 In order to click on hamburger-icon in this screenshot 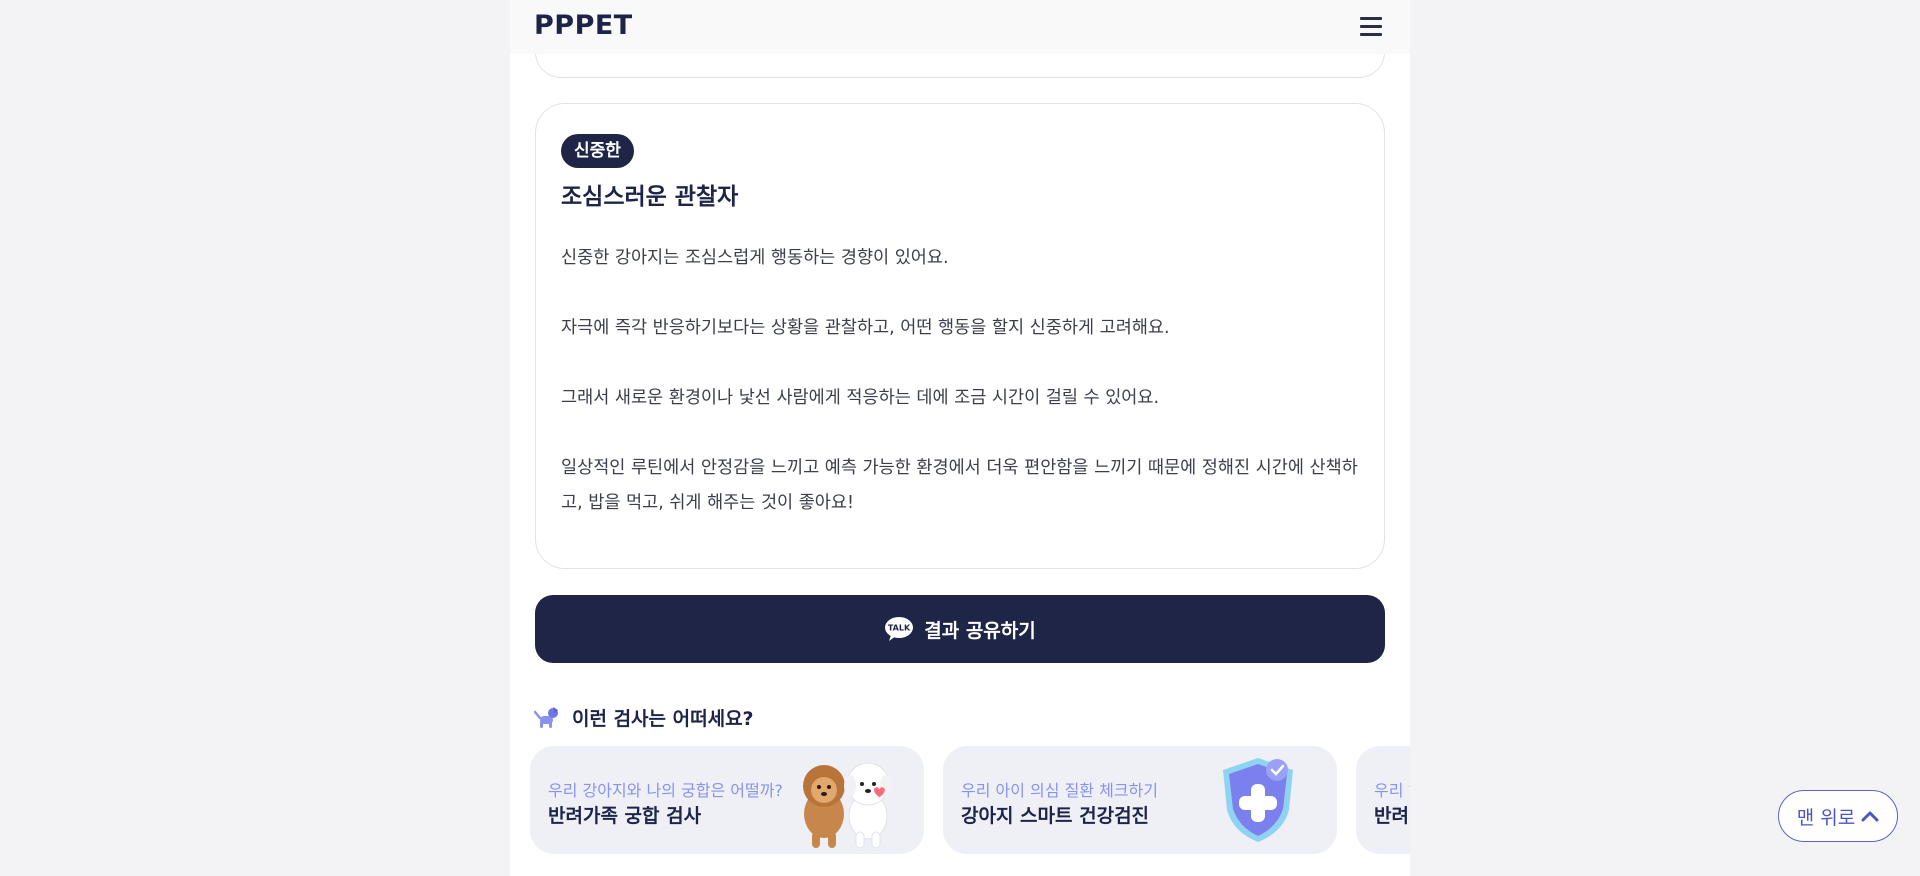, I will do `click(1371, 27)`.